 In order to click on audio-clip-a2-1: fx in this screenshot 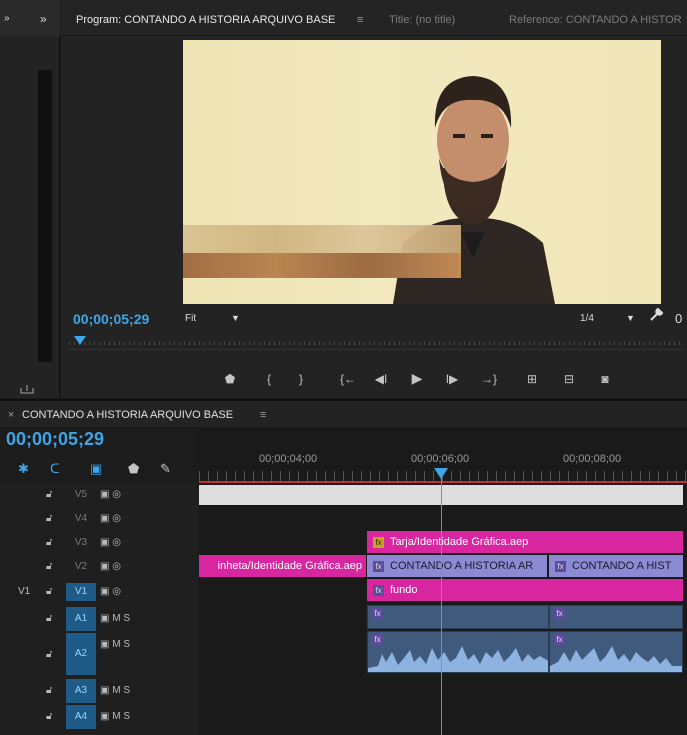, I will do `click(458, 652)`.